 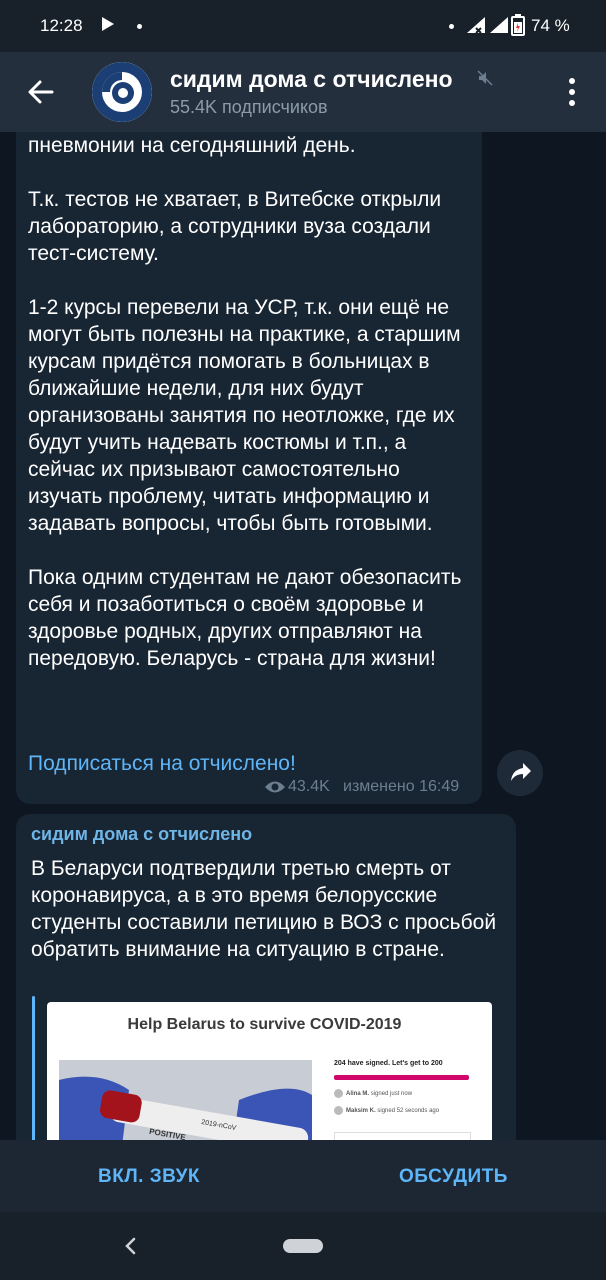 What do you see at coordinates (149, 1177) in the screenshot?
I see `unmute-button: ВКЛ. ЗВУК` at bounding box center [149, 1177].